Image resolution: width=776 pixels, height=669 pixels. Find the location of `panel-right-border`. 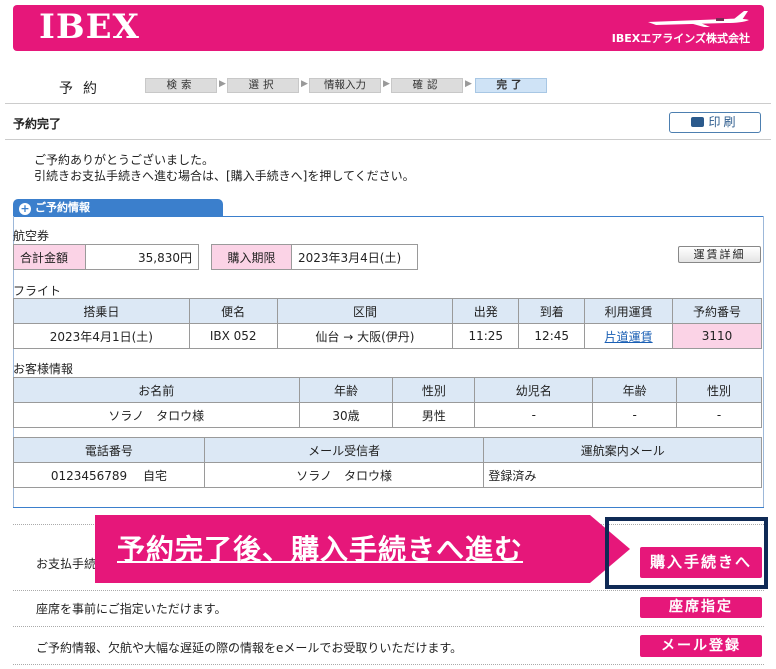

panel-right-border is located at coordinates (763, 362).